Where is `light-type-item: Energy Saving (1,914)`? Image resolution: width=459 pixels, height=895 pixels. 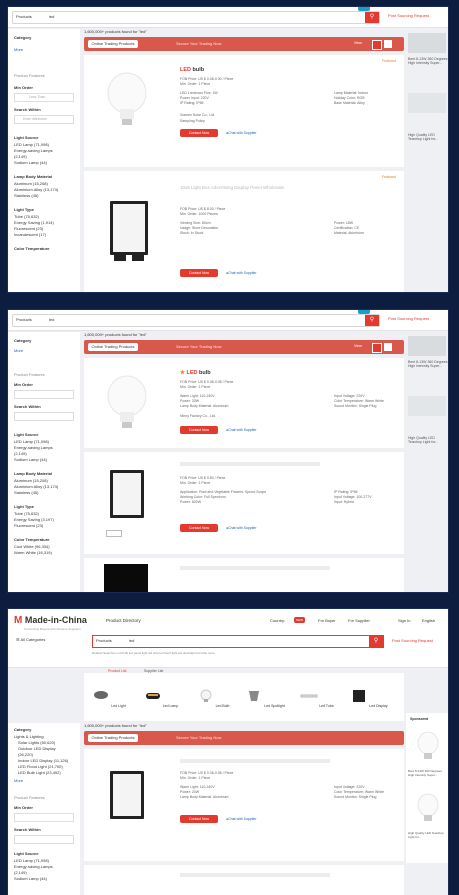 light-type-item: Energy Saving (1,914) is located at coordinates (34, 222).